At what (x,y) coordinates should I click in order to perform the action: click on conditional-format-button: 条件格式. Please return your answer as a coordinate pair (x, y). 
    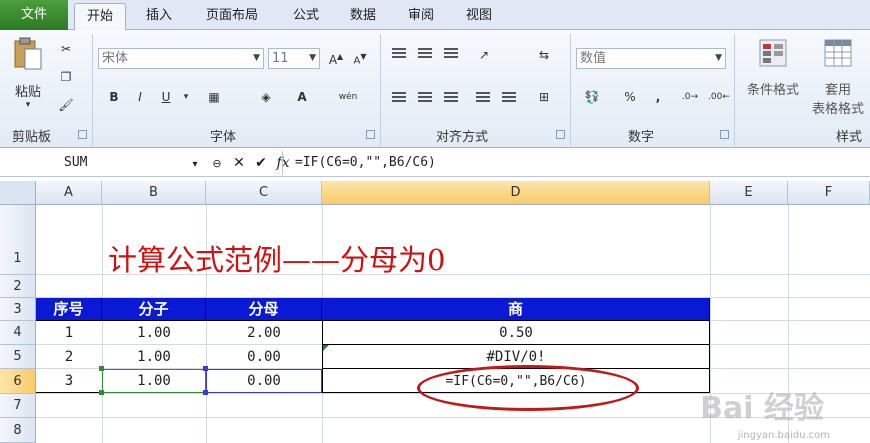
    Looking at the image, I should click on (773, 80).